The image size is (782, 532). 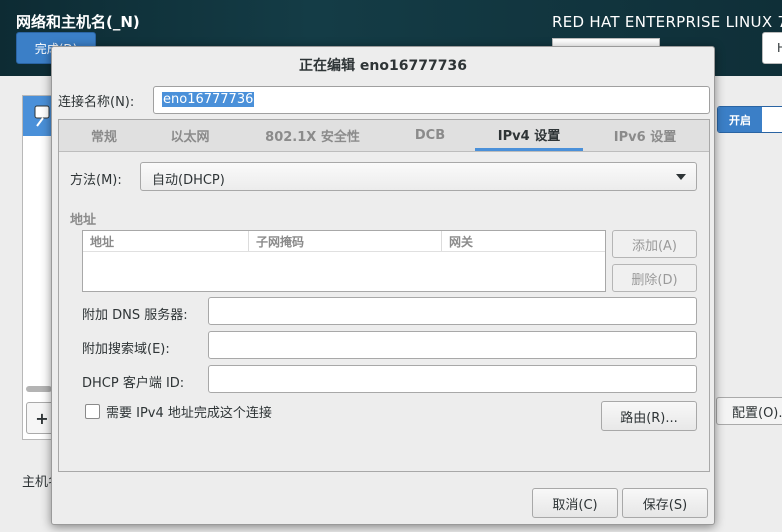 I want to click on cancel-button: 取消(C), so click(x=575, y=503).